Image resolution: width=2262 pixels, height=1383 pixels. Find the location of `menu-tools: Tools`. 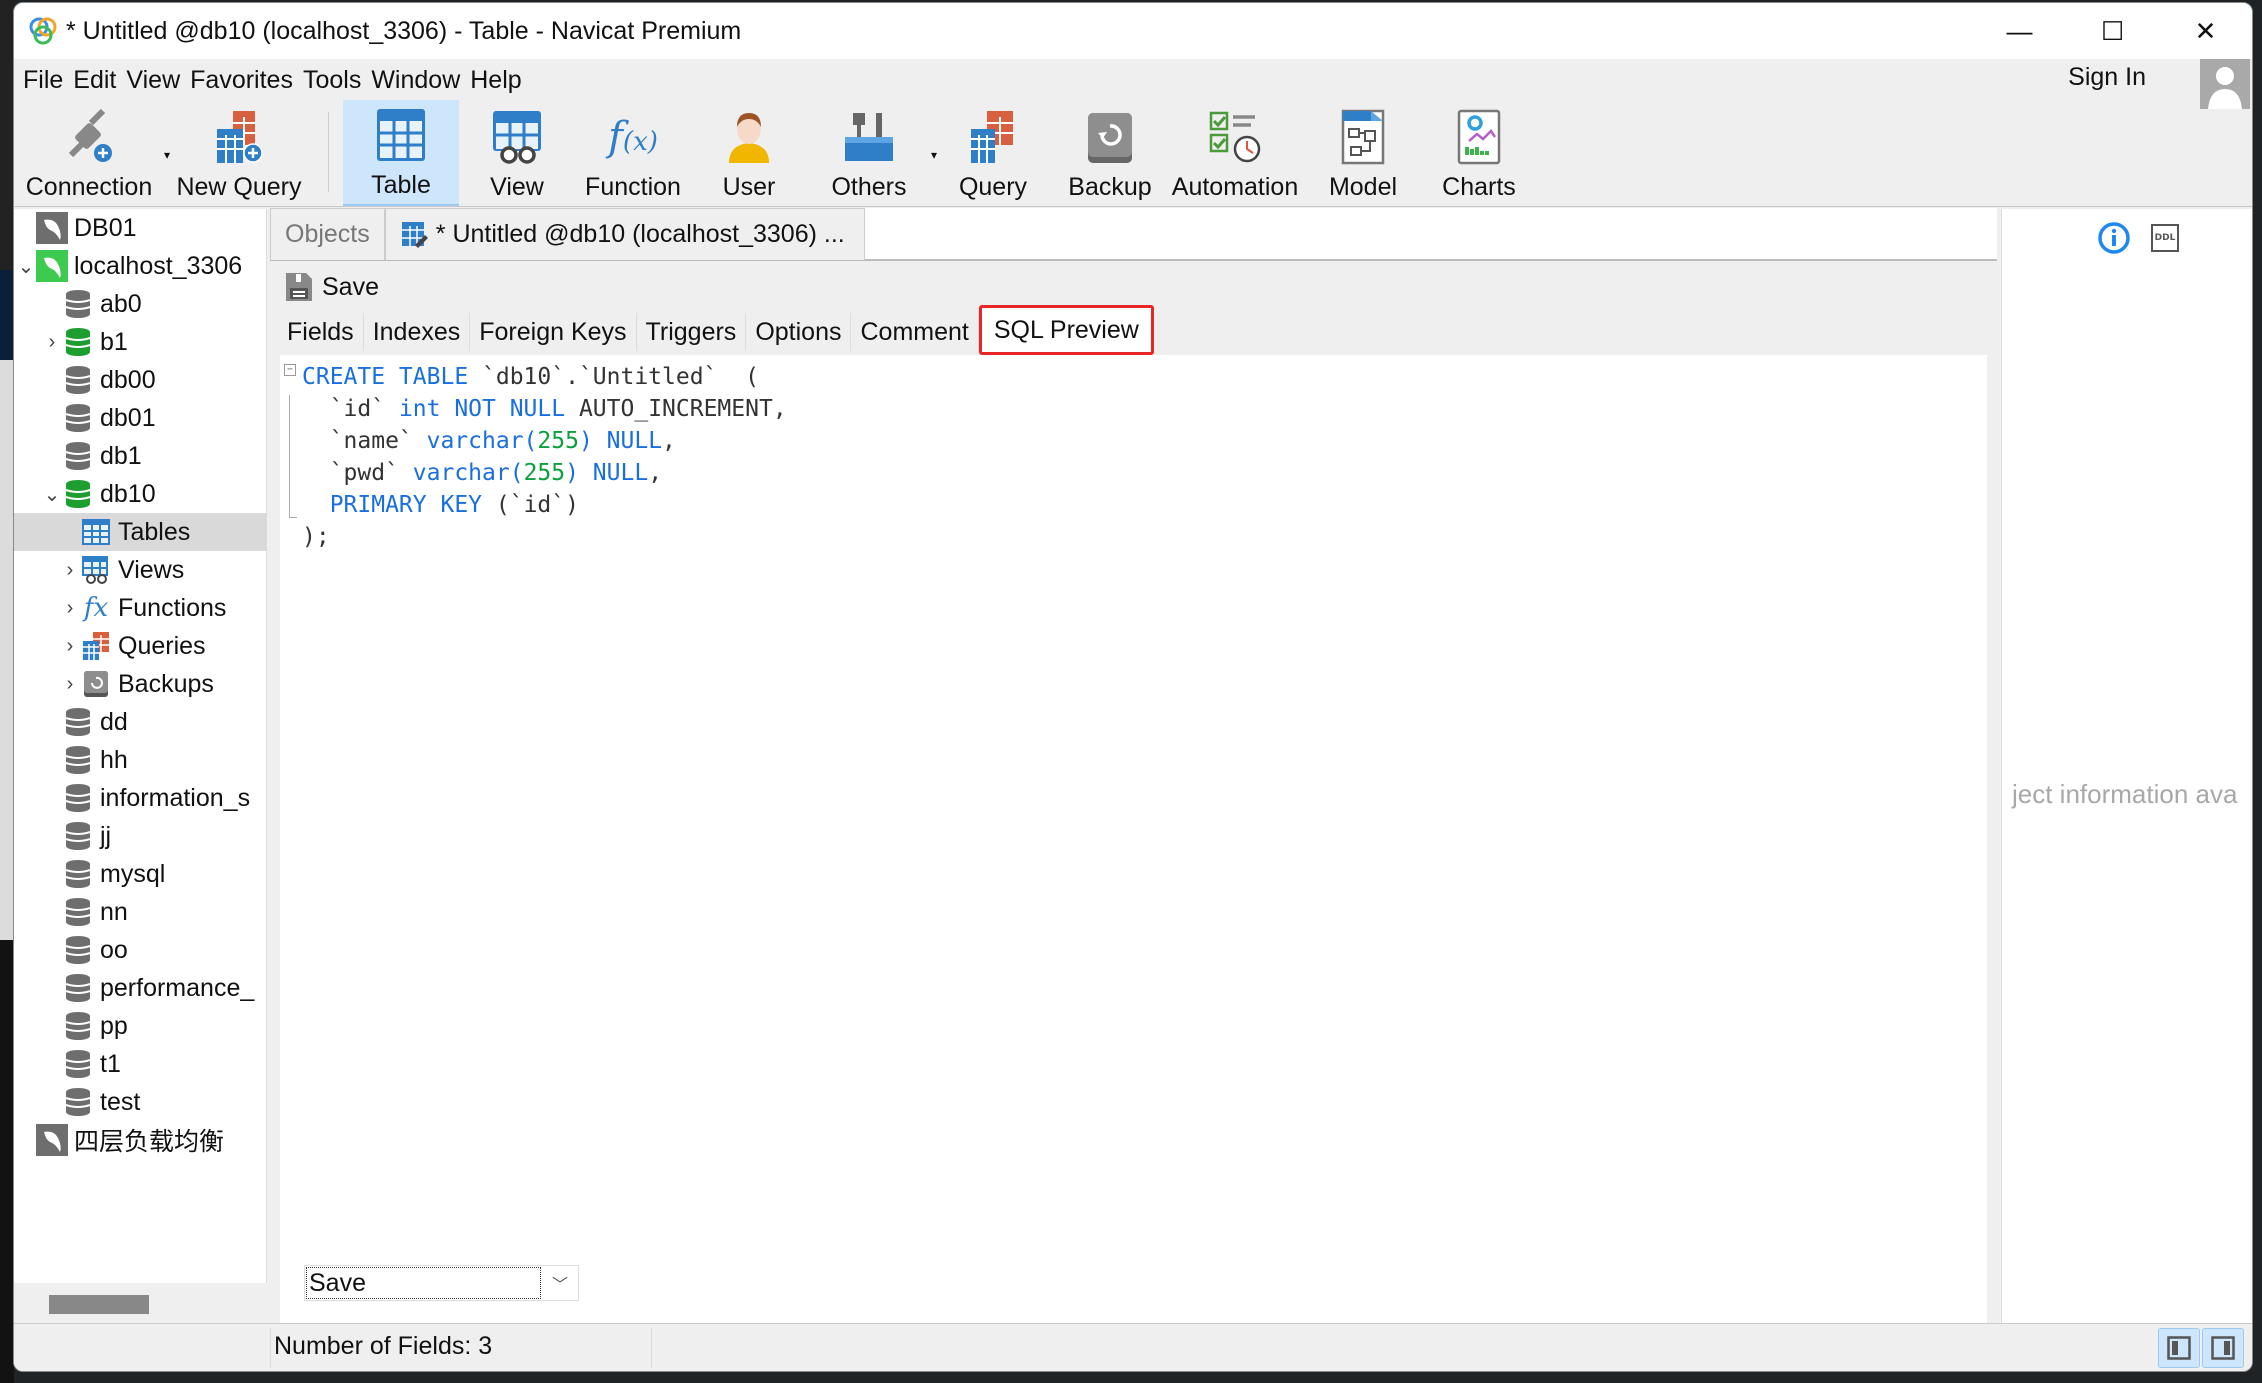

menu-tools: Tools is located at coordinates (333, 80).